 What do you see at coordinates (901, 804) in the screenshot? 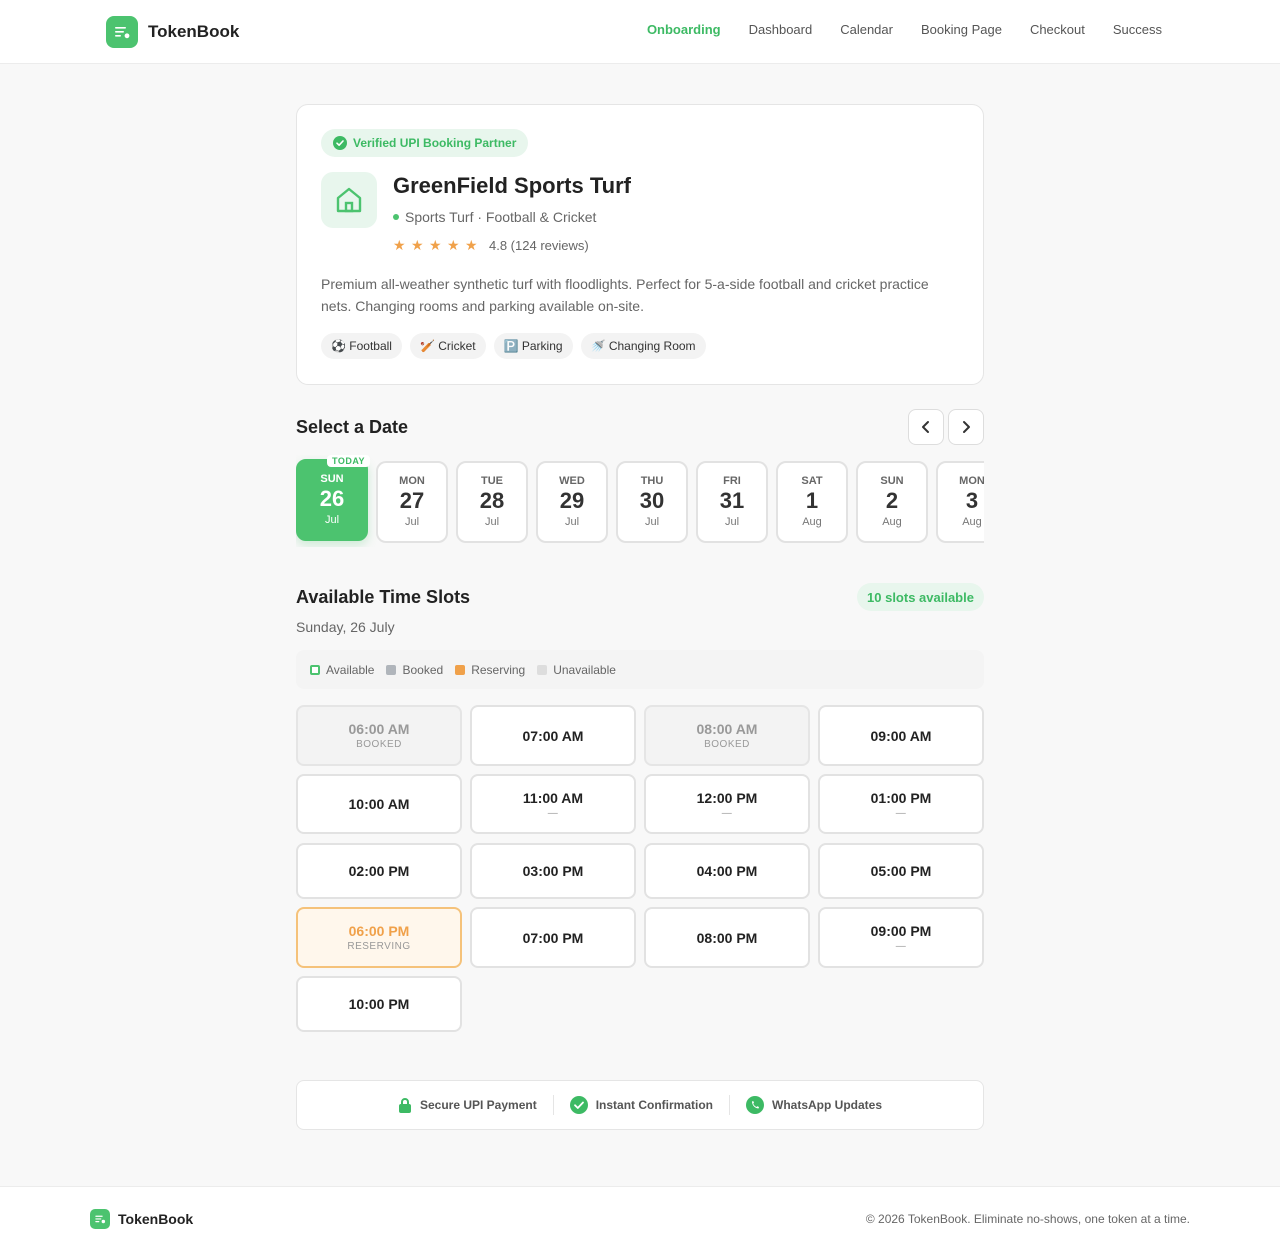
I see `time-slot-unavailable: 01:00 PM —` at bounding box center [901, 804].